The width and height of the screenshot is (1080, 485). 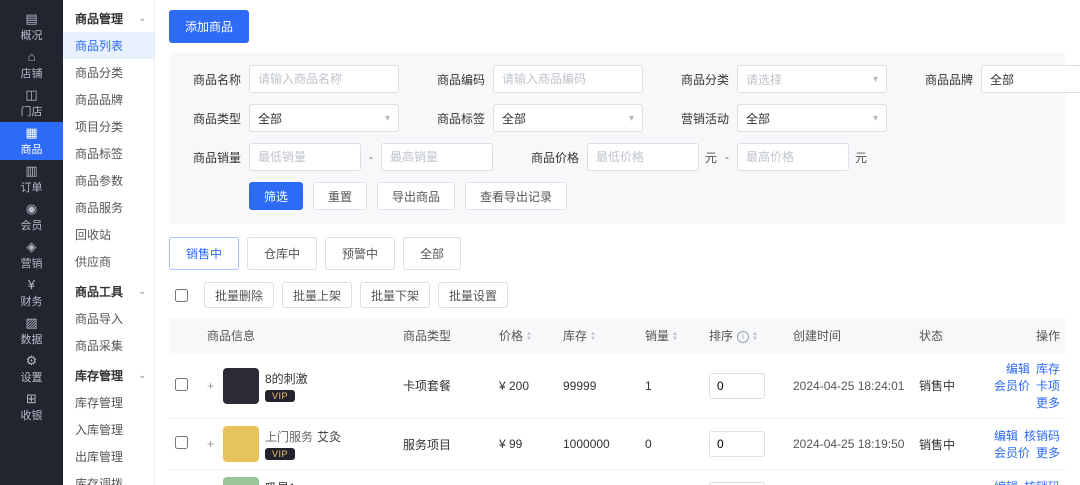 I want to click on submenu-item: 商品参数, so click(x=108, y=180).